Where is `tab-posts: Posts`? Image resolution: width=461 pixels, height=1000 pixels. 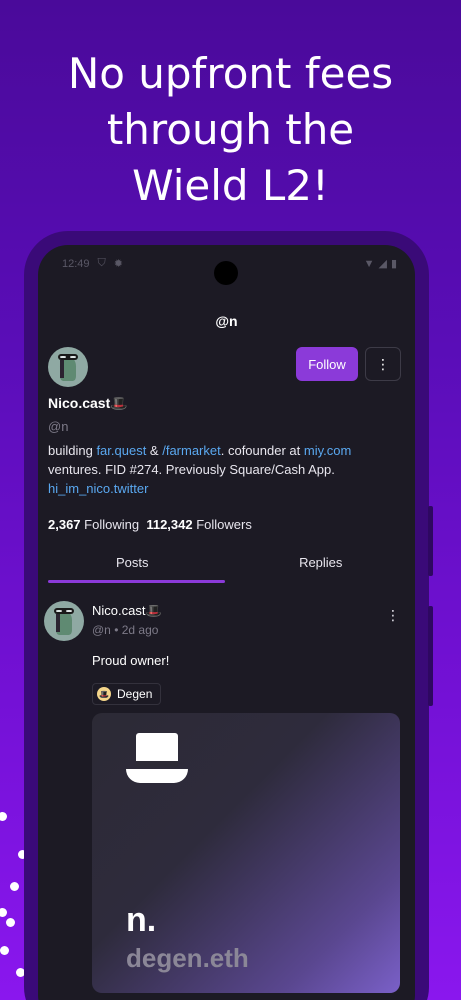
tab-posts: Posts is located at coordinates (132, 563).